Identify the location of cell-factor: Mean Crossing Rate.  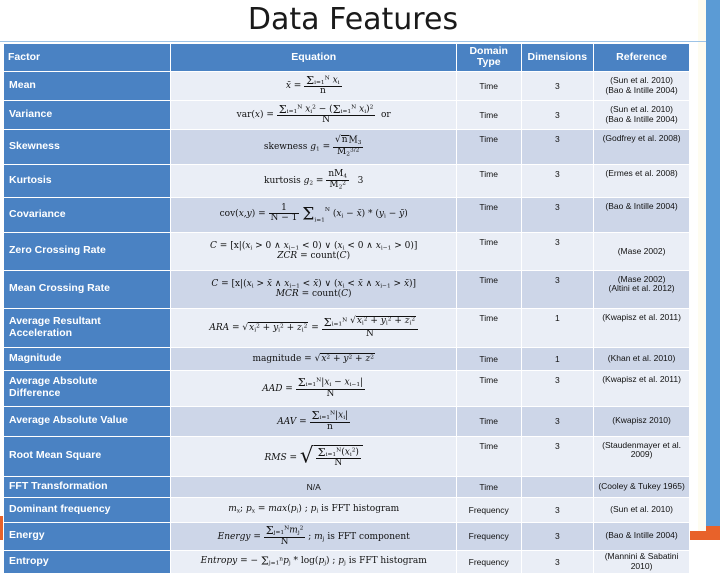
(87, 289).